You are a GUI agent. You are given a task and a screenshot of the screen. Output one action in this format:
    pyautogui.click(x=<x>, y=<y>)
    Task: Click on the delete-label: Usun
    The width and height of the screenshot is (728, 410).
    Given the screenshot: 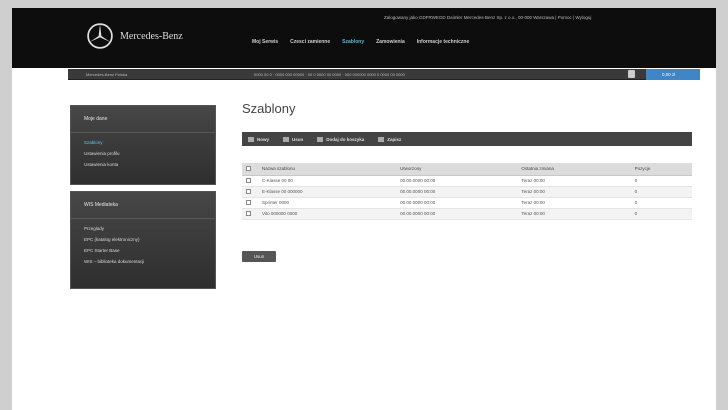 What is the action you would take?
    pyautogui.click(x=298, y=139)
    